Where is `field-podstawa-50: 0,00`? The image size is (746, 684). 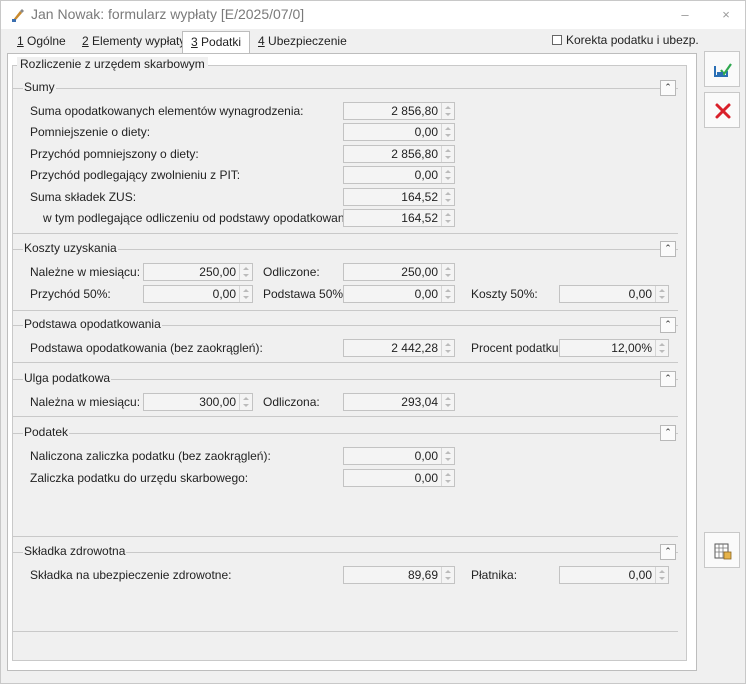 field-podstawa-50: 0,00 is located at coordinates (399, 294).